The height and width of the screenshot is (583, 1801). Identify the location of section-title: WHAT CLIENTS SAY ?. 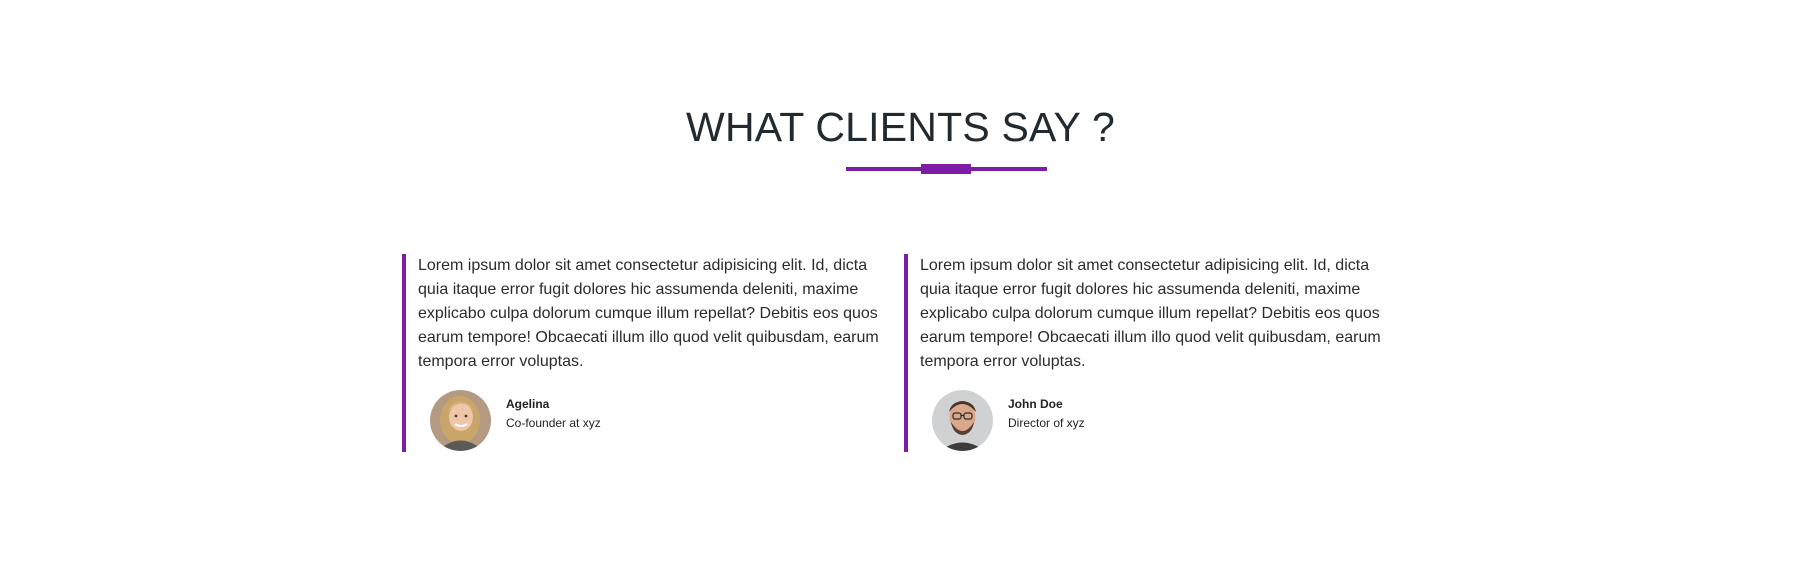
(900, 127).